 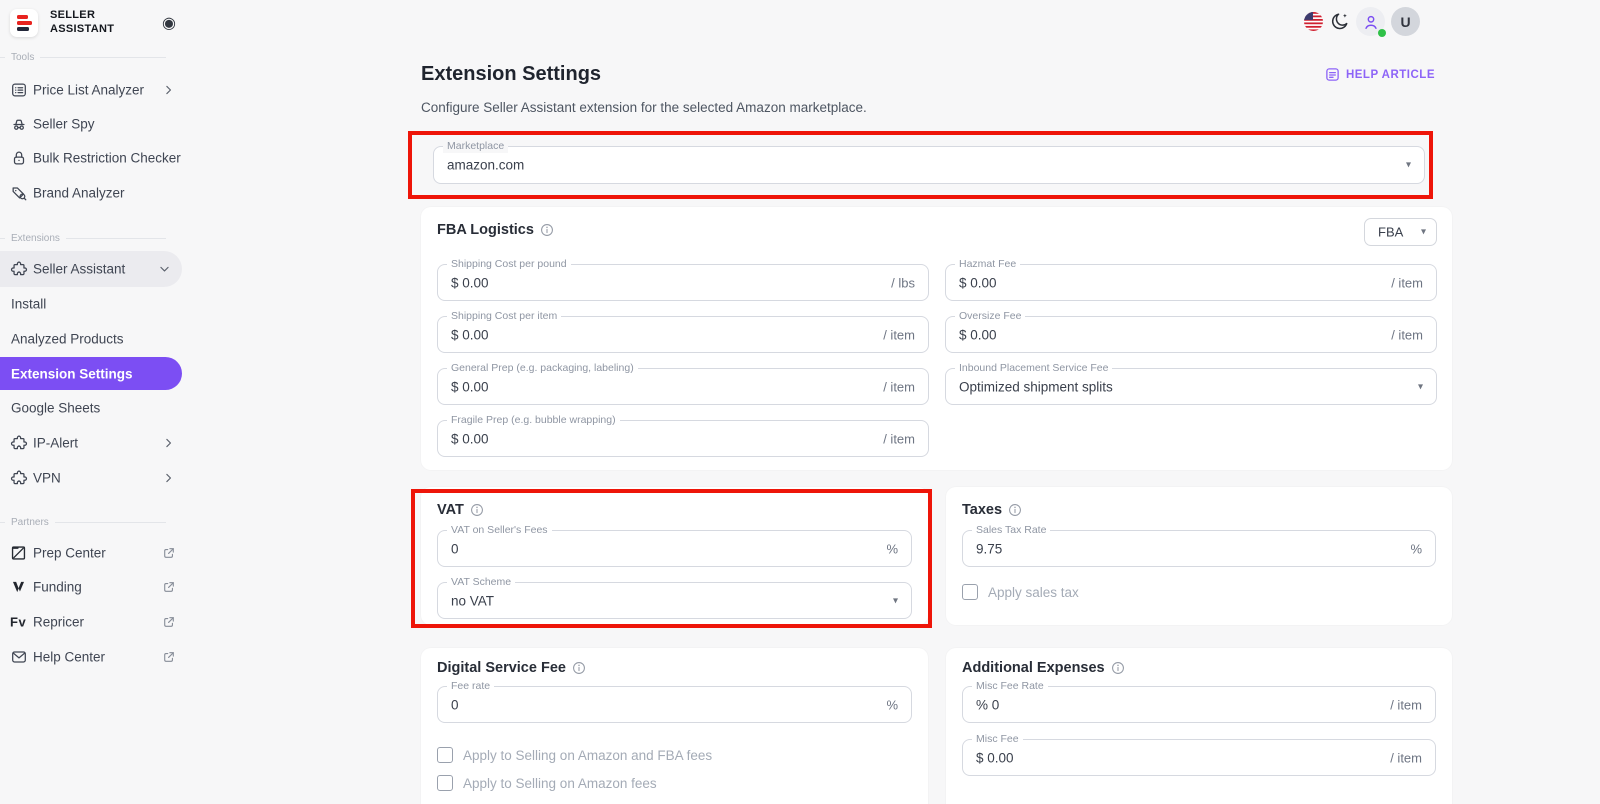 I want to click on apply-sales-tax-checkbox: Apply sales tax, so click(x=1020, y=592).